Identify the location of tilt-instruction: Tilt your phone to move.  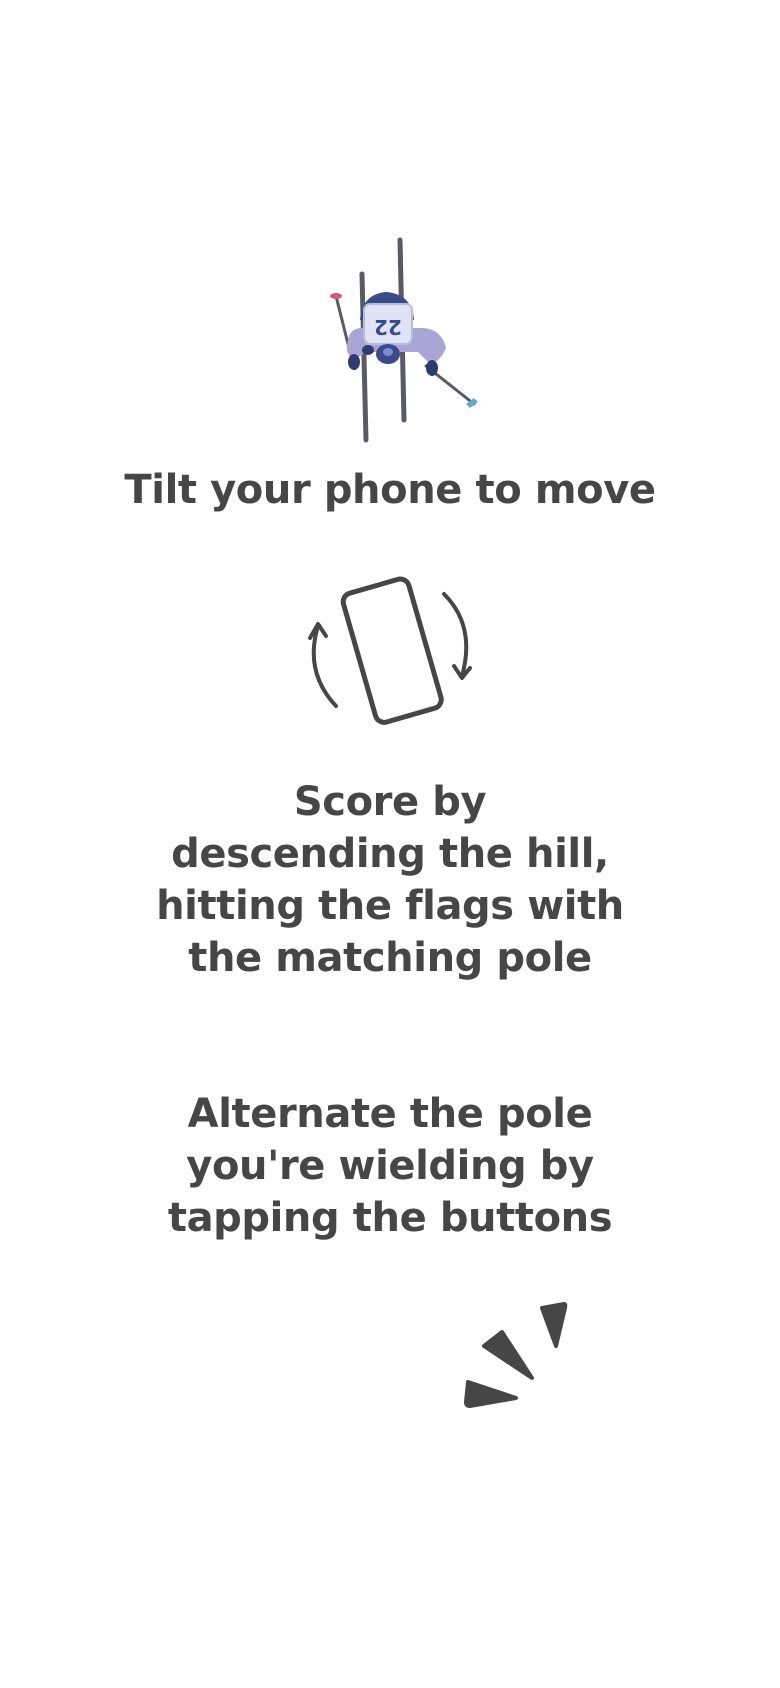
(390, 490).